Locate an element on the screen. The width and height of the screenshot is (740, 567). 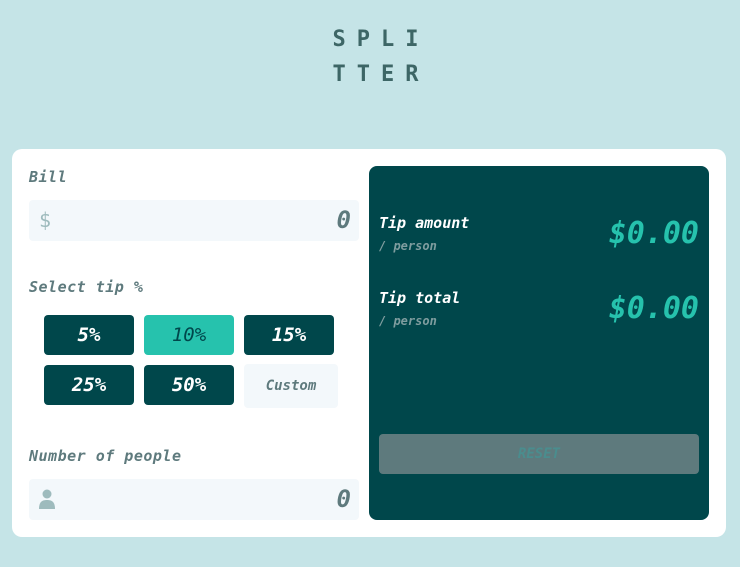
select-tip-label: Select tip % is located at coordinates (86, 287).